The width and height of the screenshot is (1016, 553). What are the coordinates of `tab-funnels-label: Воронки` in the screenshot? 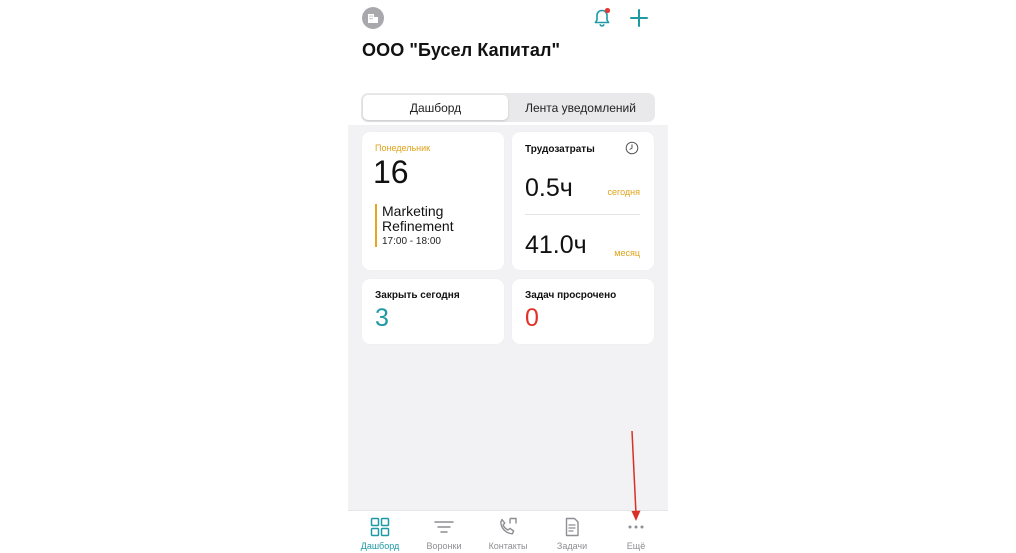 It's located at (444, 546).